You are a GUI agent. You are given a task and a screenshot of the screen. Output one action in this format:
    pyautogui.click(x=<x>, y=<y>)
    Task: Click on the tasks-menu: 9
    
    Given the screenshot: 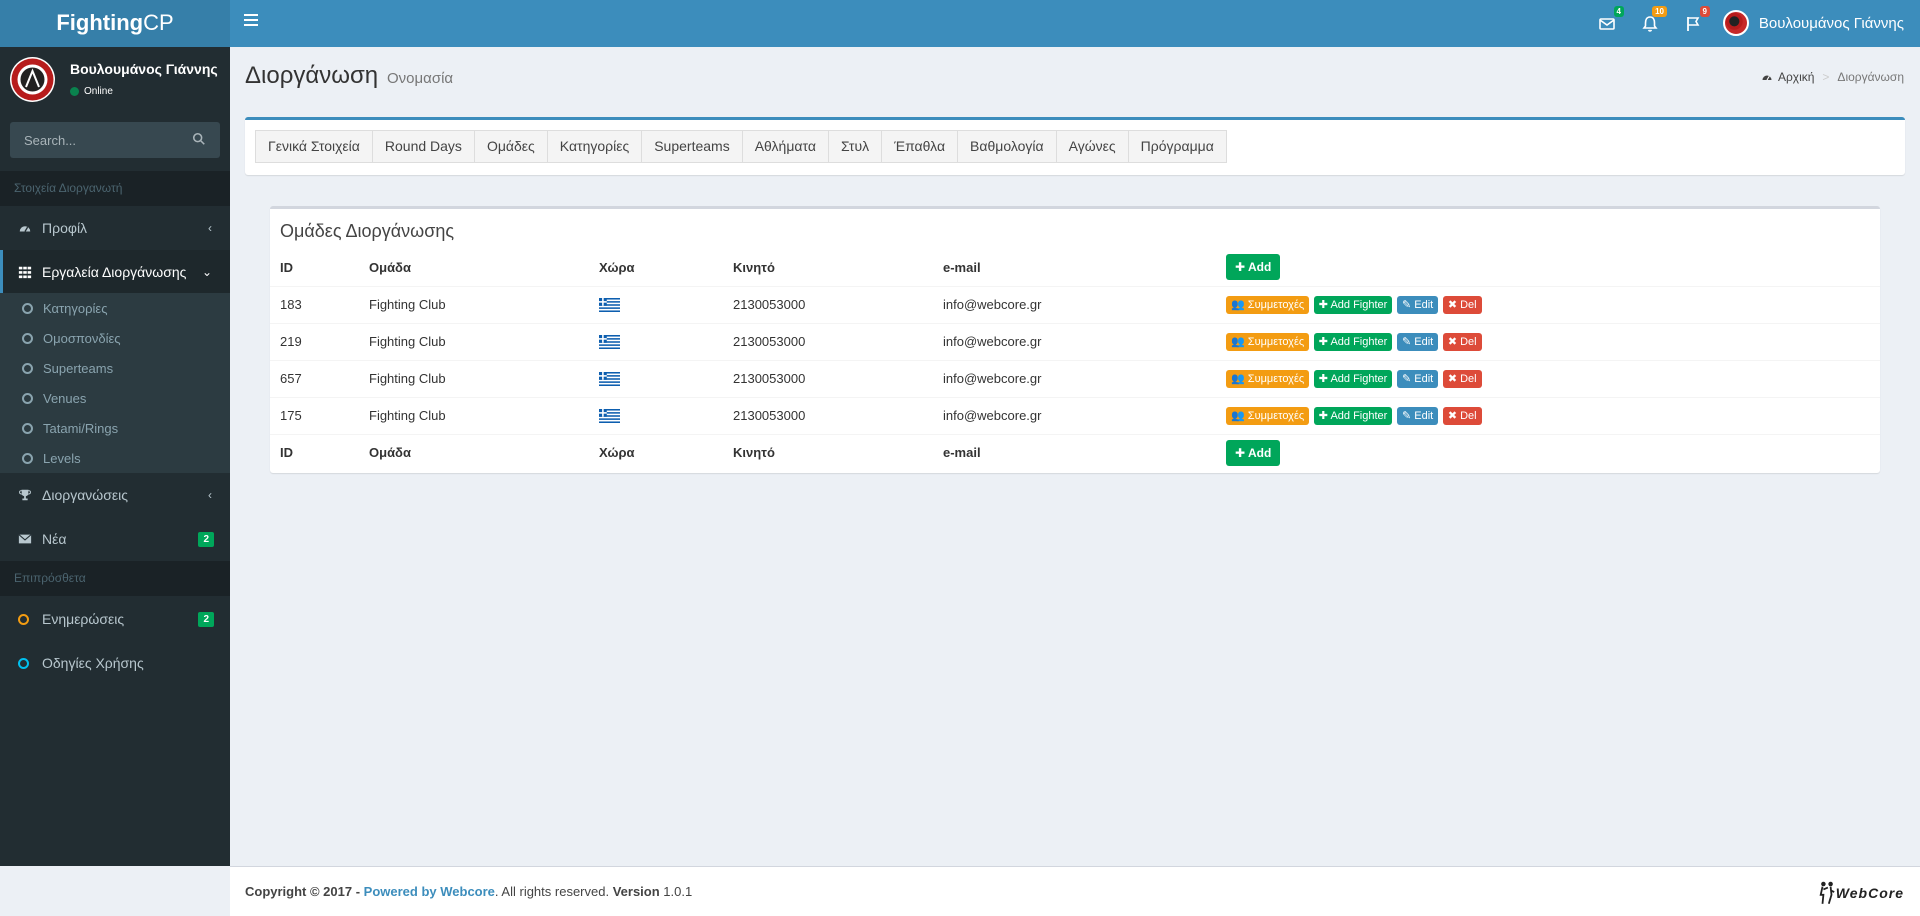 What is the action you would take?
    pyautogui.click(x=1697, y=20)
    